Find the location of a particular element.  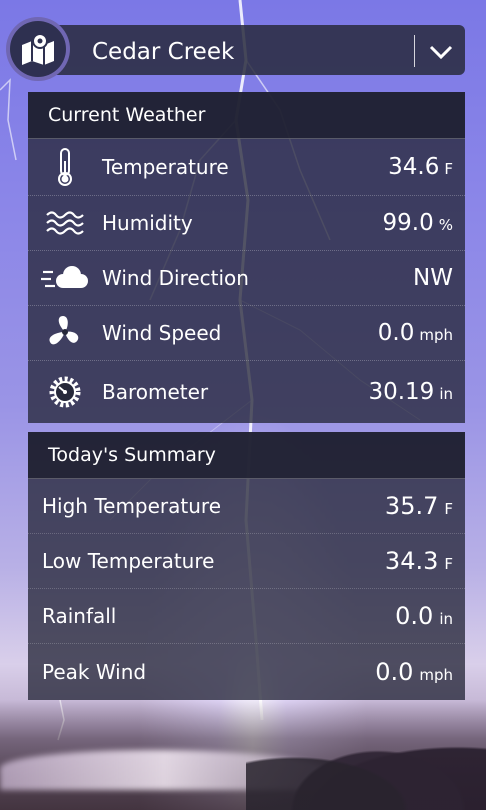

chevron-down-icon is located at coordinates (441, 52).